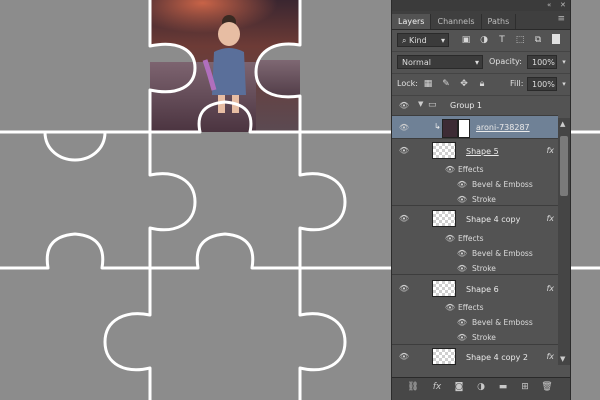 The width and height of the screenshot is (600, 400). What do you see at coordinates (503, 127) in the screenshot?
I see `layer-name: aroni-738287` at bounding box center [503, 127].